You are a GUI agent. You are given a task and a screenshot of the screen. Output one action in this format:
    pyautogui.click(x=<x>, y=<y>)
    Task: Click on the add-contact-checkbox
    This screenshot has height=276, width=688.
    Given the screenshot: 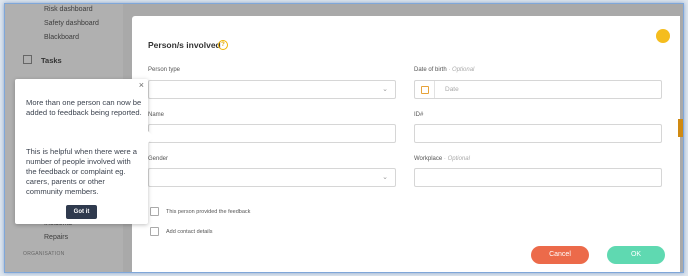 What is the action you would take?
    pyautogui.click(x=154, y=231)
    